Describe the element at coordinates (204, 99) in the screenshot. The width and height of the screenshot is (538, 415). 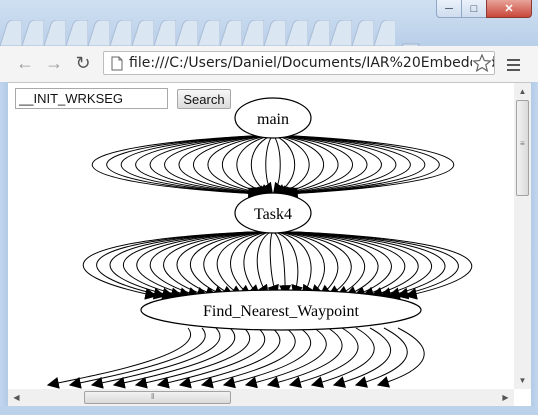
I see `search-button: Search` at that location.